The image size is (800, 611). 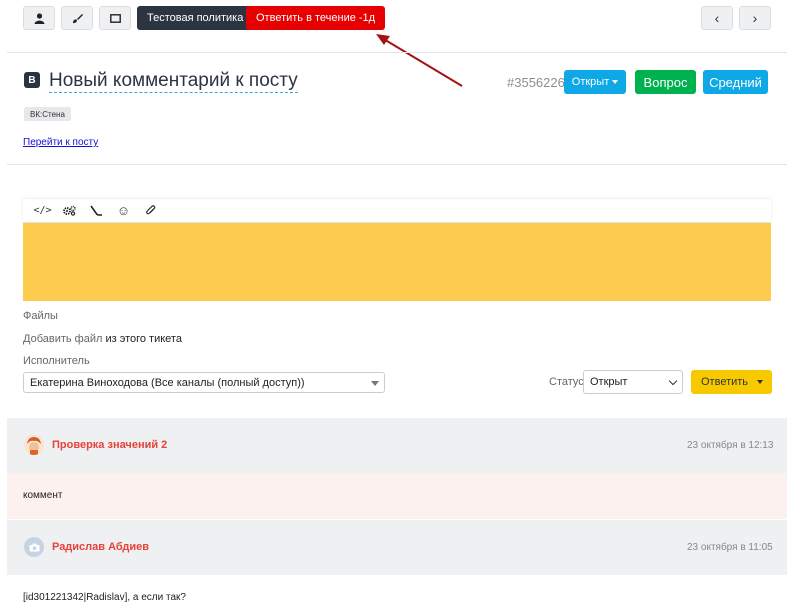 I want to click on comment-text: коммент, so click(x=43, y=495).